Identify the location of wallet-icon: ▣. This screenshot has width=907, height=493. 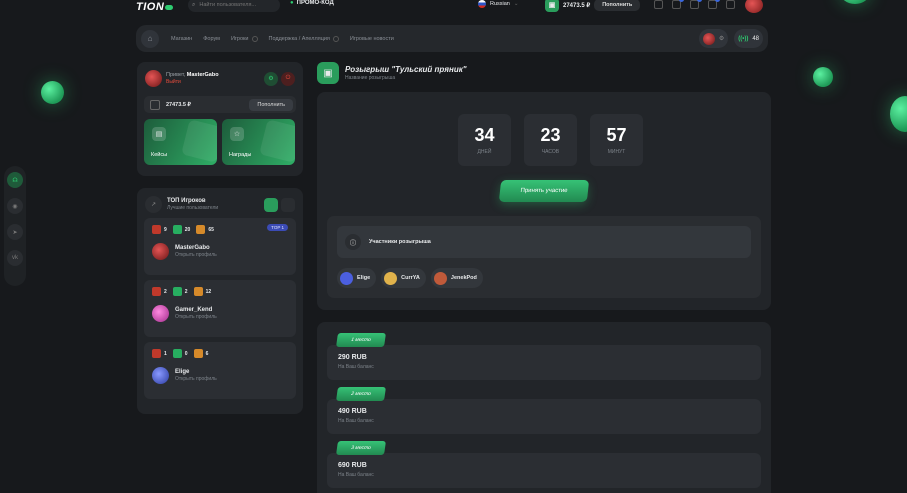
(552, 6).